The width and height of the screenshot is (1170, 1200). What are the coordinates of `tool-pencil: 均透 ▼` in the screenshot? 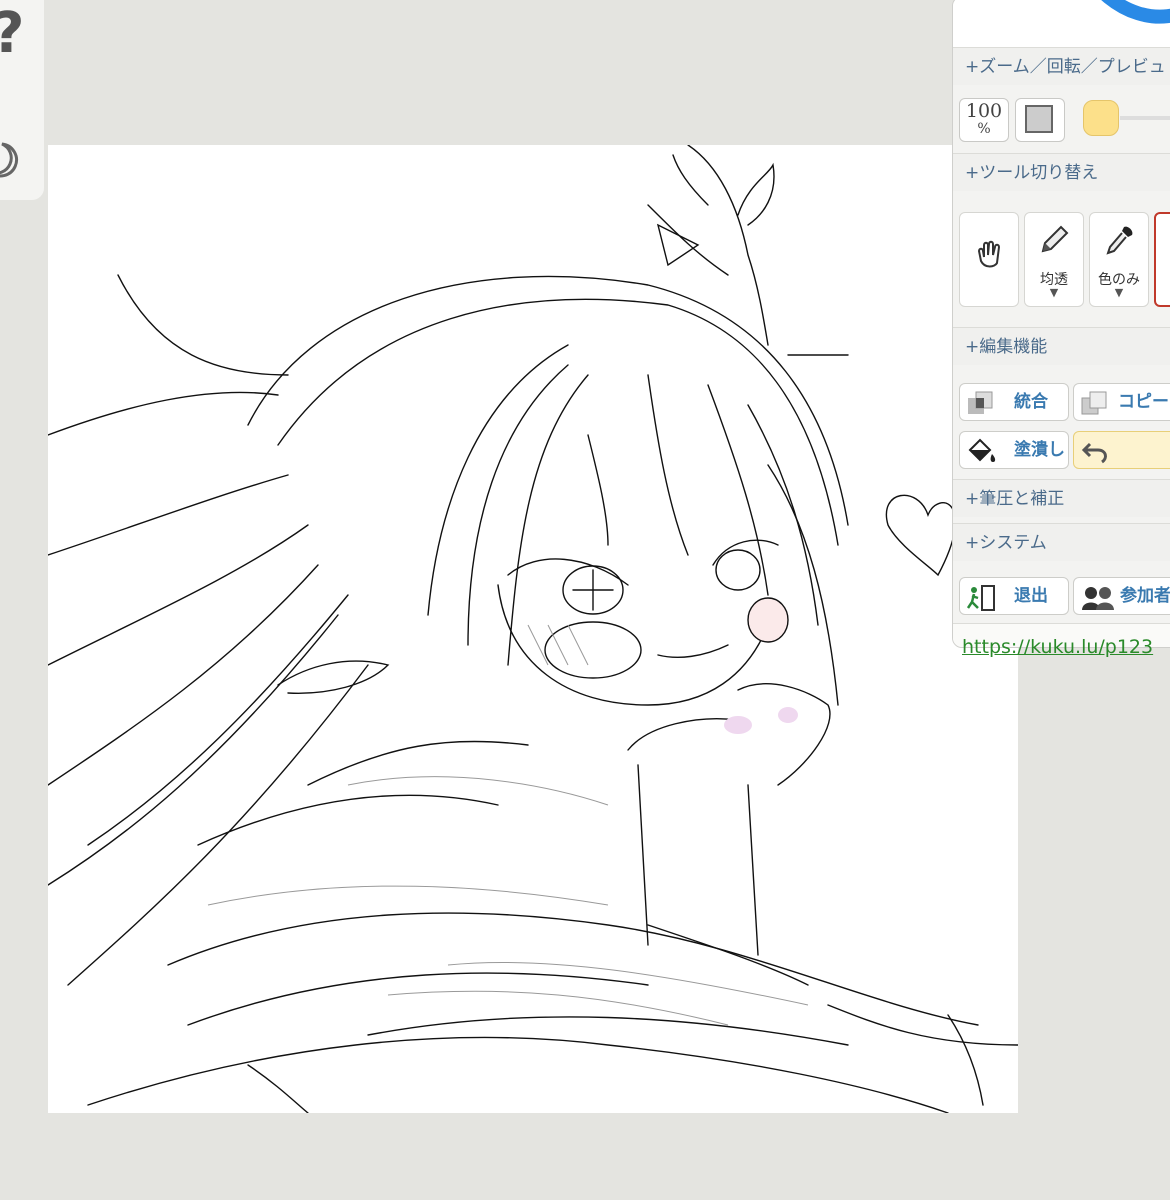 It's located at (1054, 259).